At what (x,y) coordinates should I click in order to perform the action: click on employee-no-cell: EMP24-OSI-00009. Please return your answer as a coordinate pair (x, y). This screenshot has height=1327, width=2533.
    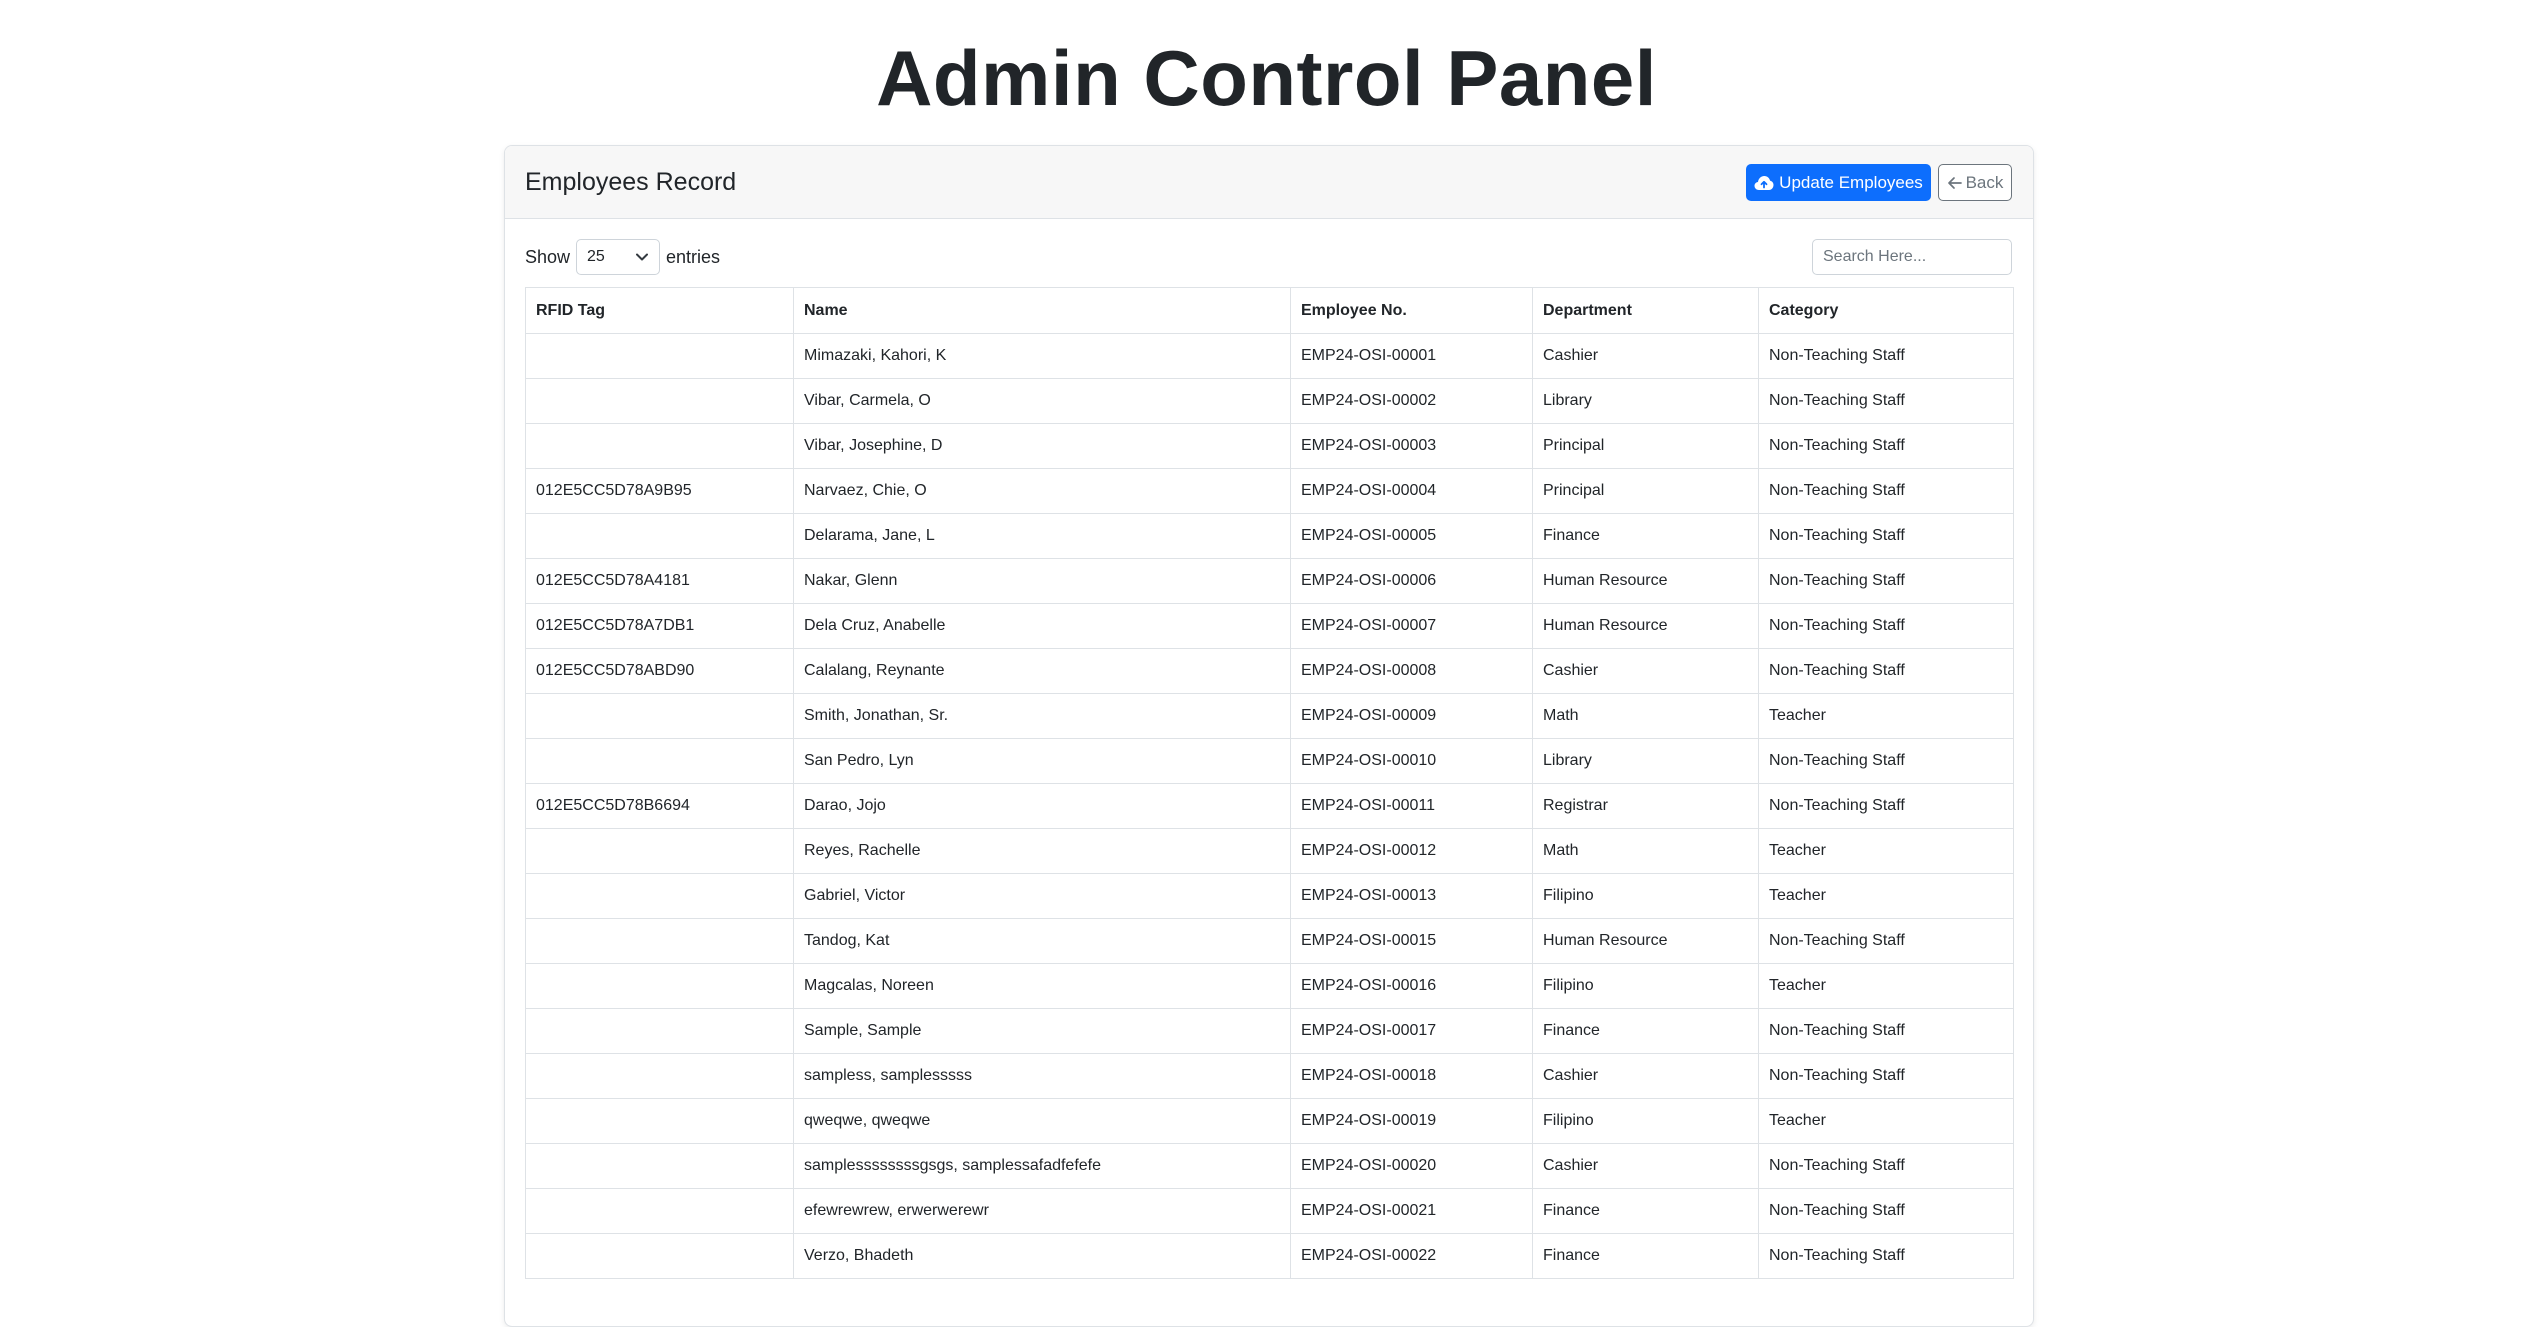
    Looking at the image, I should click on (1411, 716).